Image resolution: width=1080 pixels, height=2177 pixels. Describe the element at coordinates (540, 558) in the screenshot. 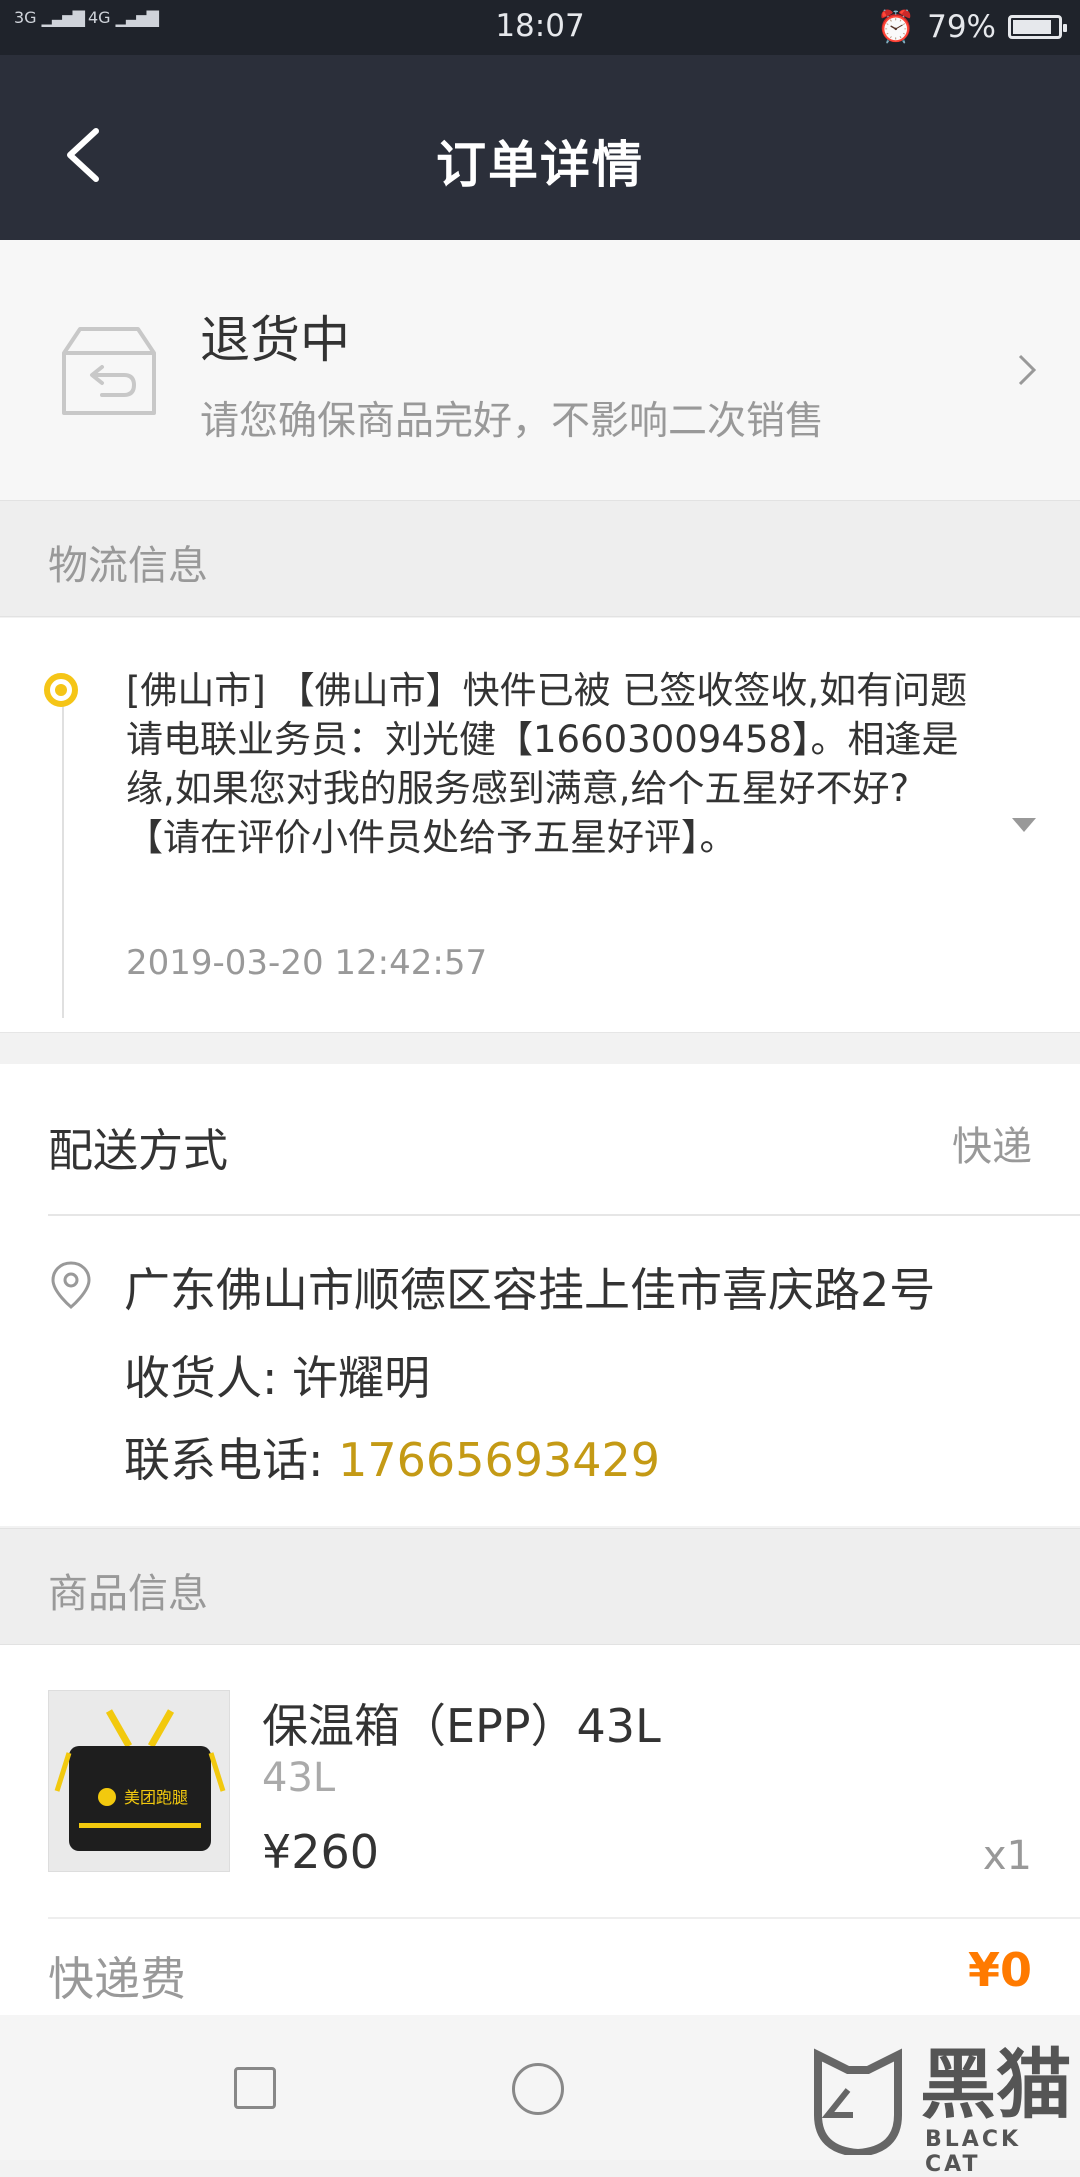

I see `logistics-section-header: 物流信息` at that location.